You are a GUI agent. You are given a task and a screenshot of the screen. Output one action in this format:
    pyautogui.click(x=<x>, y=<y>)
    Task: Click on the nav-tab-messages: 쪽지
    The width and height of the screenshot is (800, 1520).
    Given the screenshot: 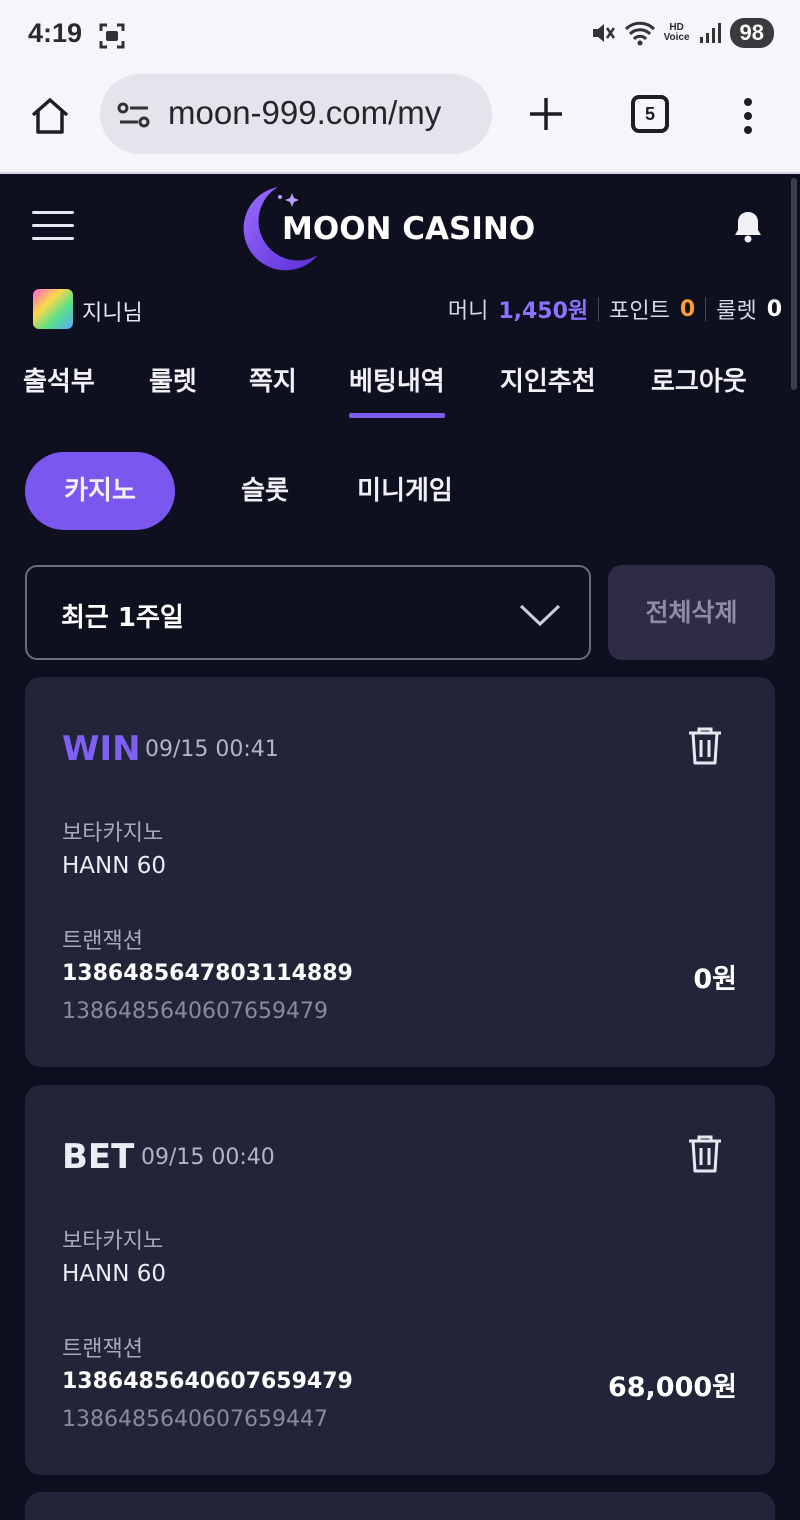 What is the action you would take?
    pyautogui.click(x=273, y=379)
    